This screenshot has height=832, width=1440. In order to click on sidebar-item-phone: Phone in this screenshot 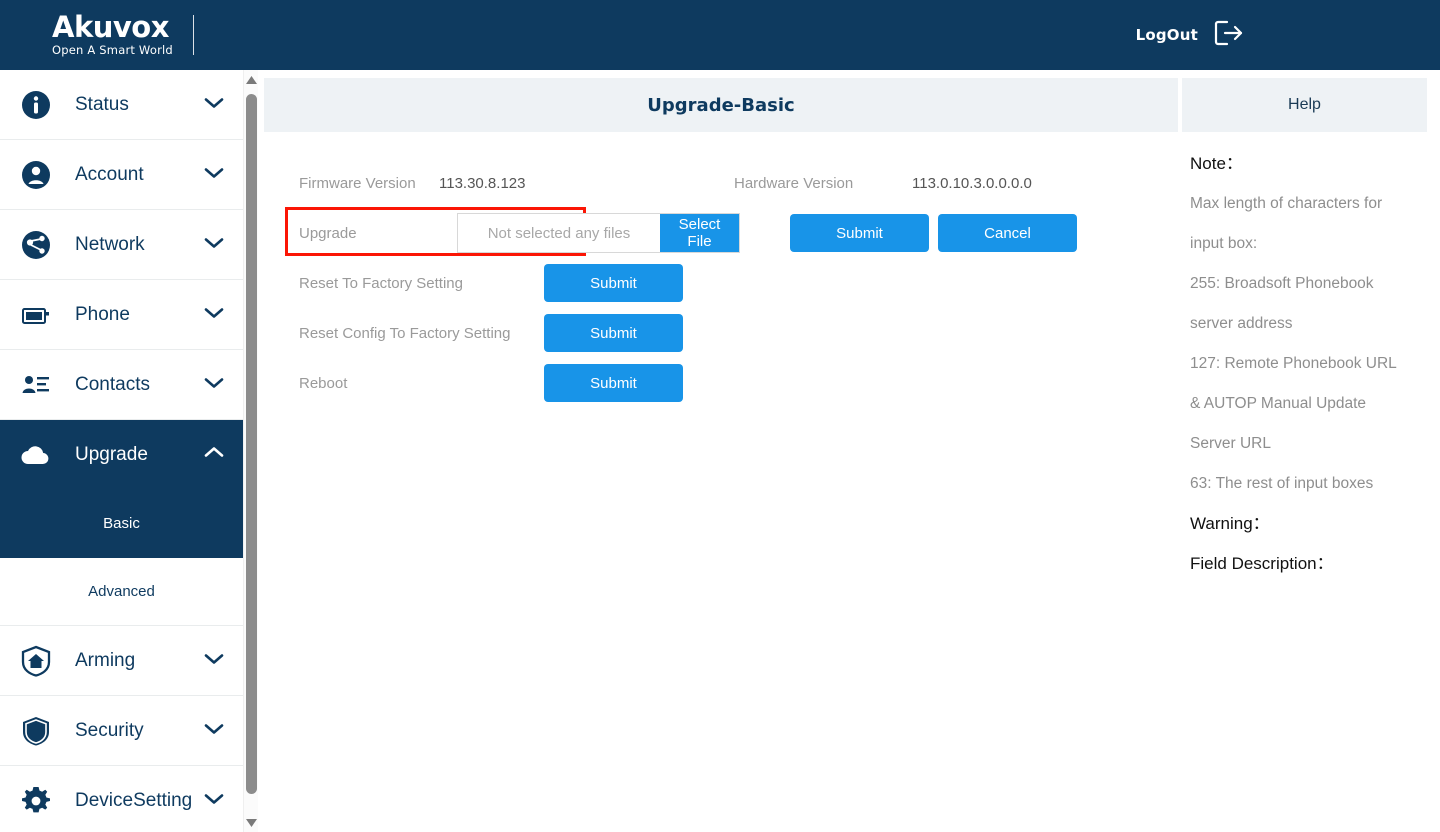, I will do `click(121, 315)`.